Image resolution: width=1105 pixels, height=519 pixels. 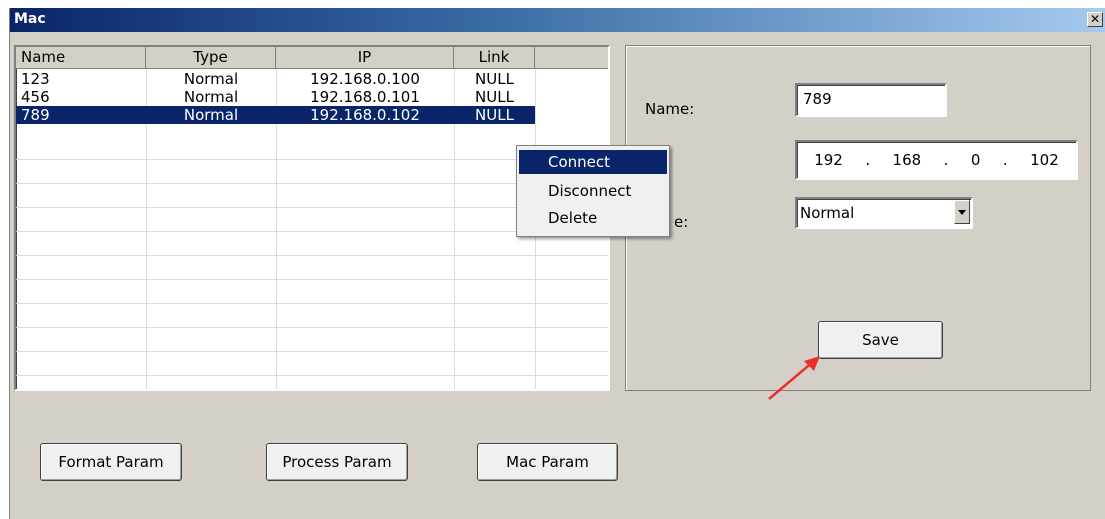 What do you see at coordinates (571, 58) in the screenshot?
I see `column-header-empty` at bounding box center [571, 58].